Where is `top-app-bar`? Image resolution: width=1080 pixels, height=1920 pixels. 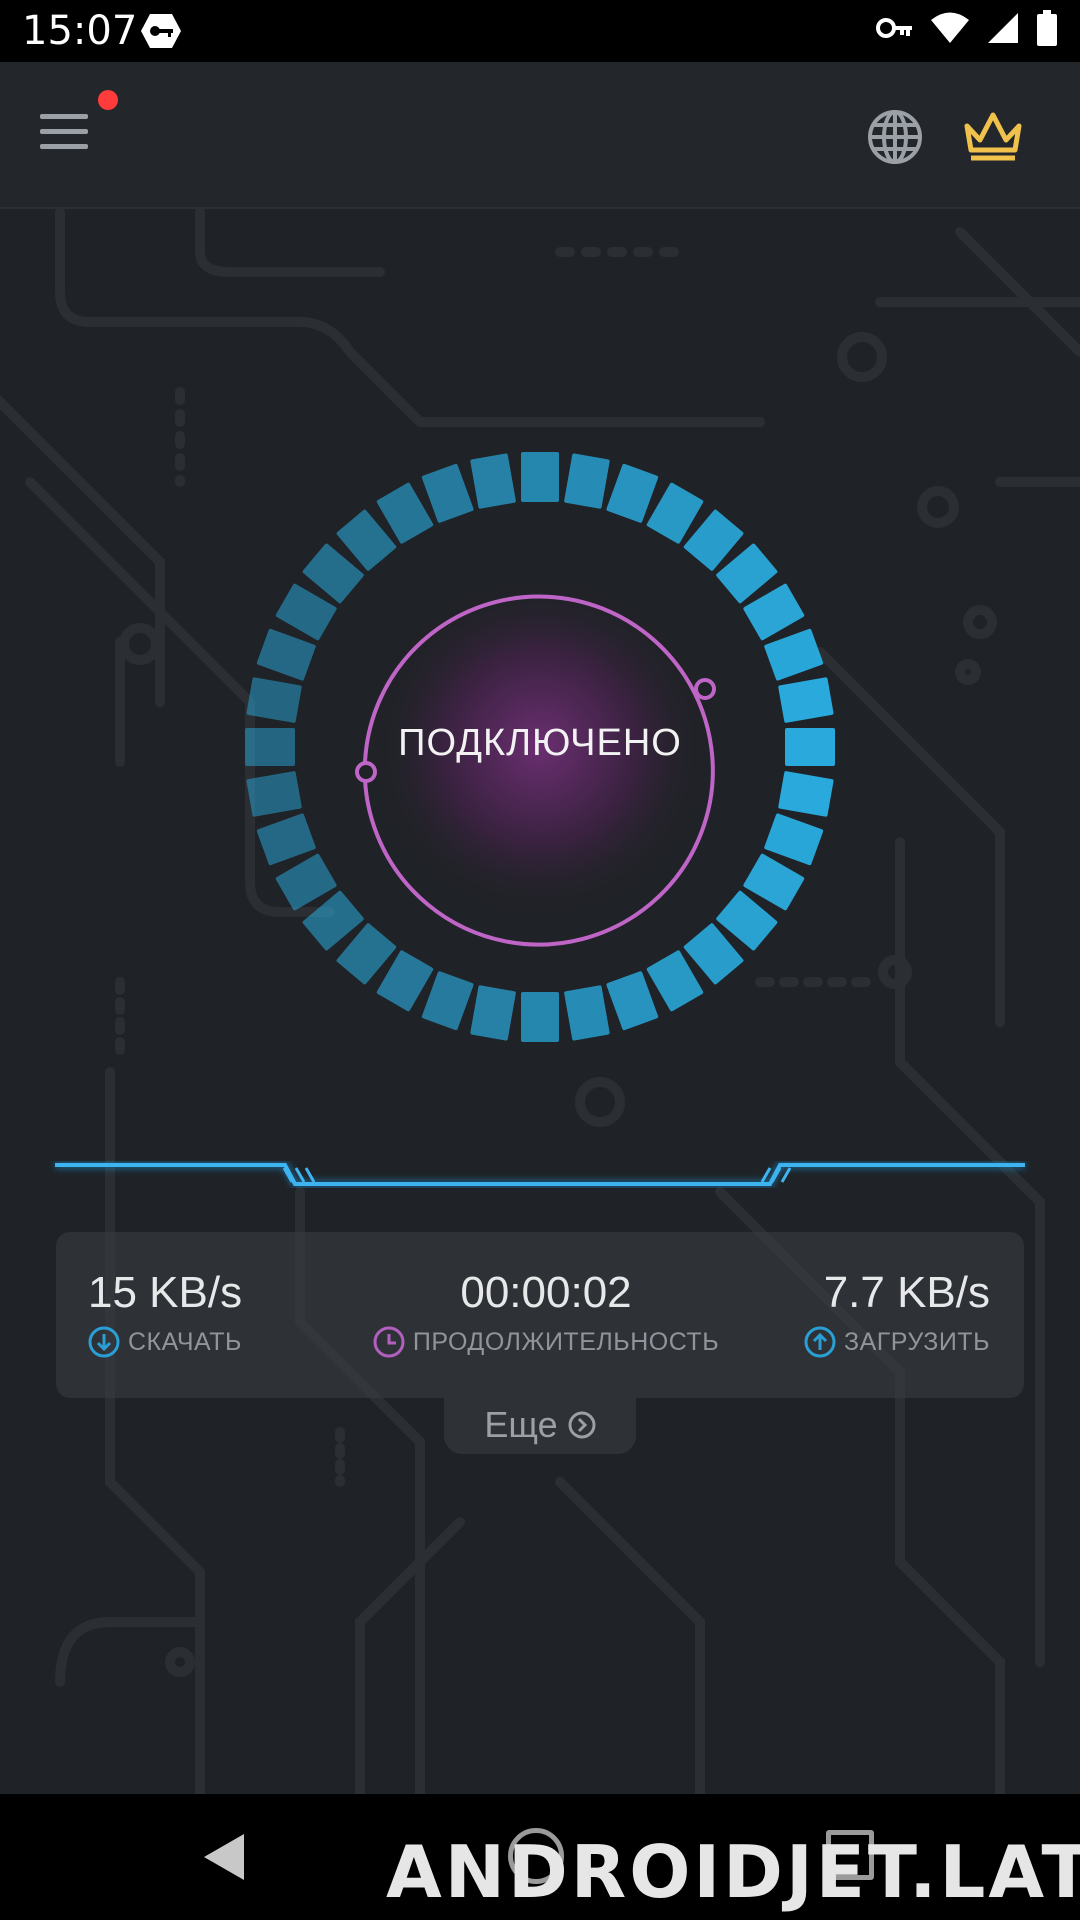
top-app-bar is located at coordinates (540, 135).